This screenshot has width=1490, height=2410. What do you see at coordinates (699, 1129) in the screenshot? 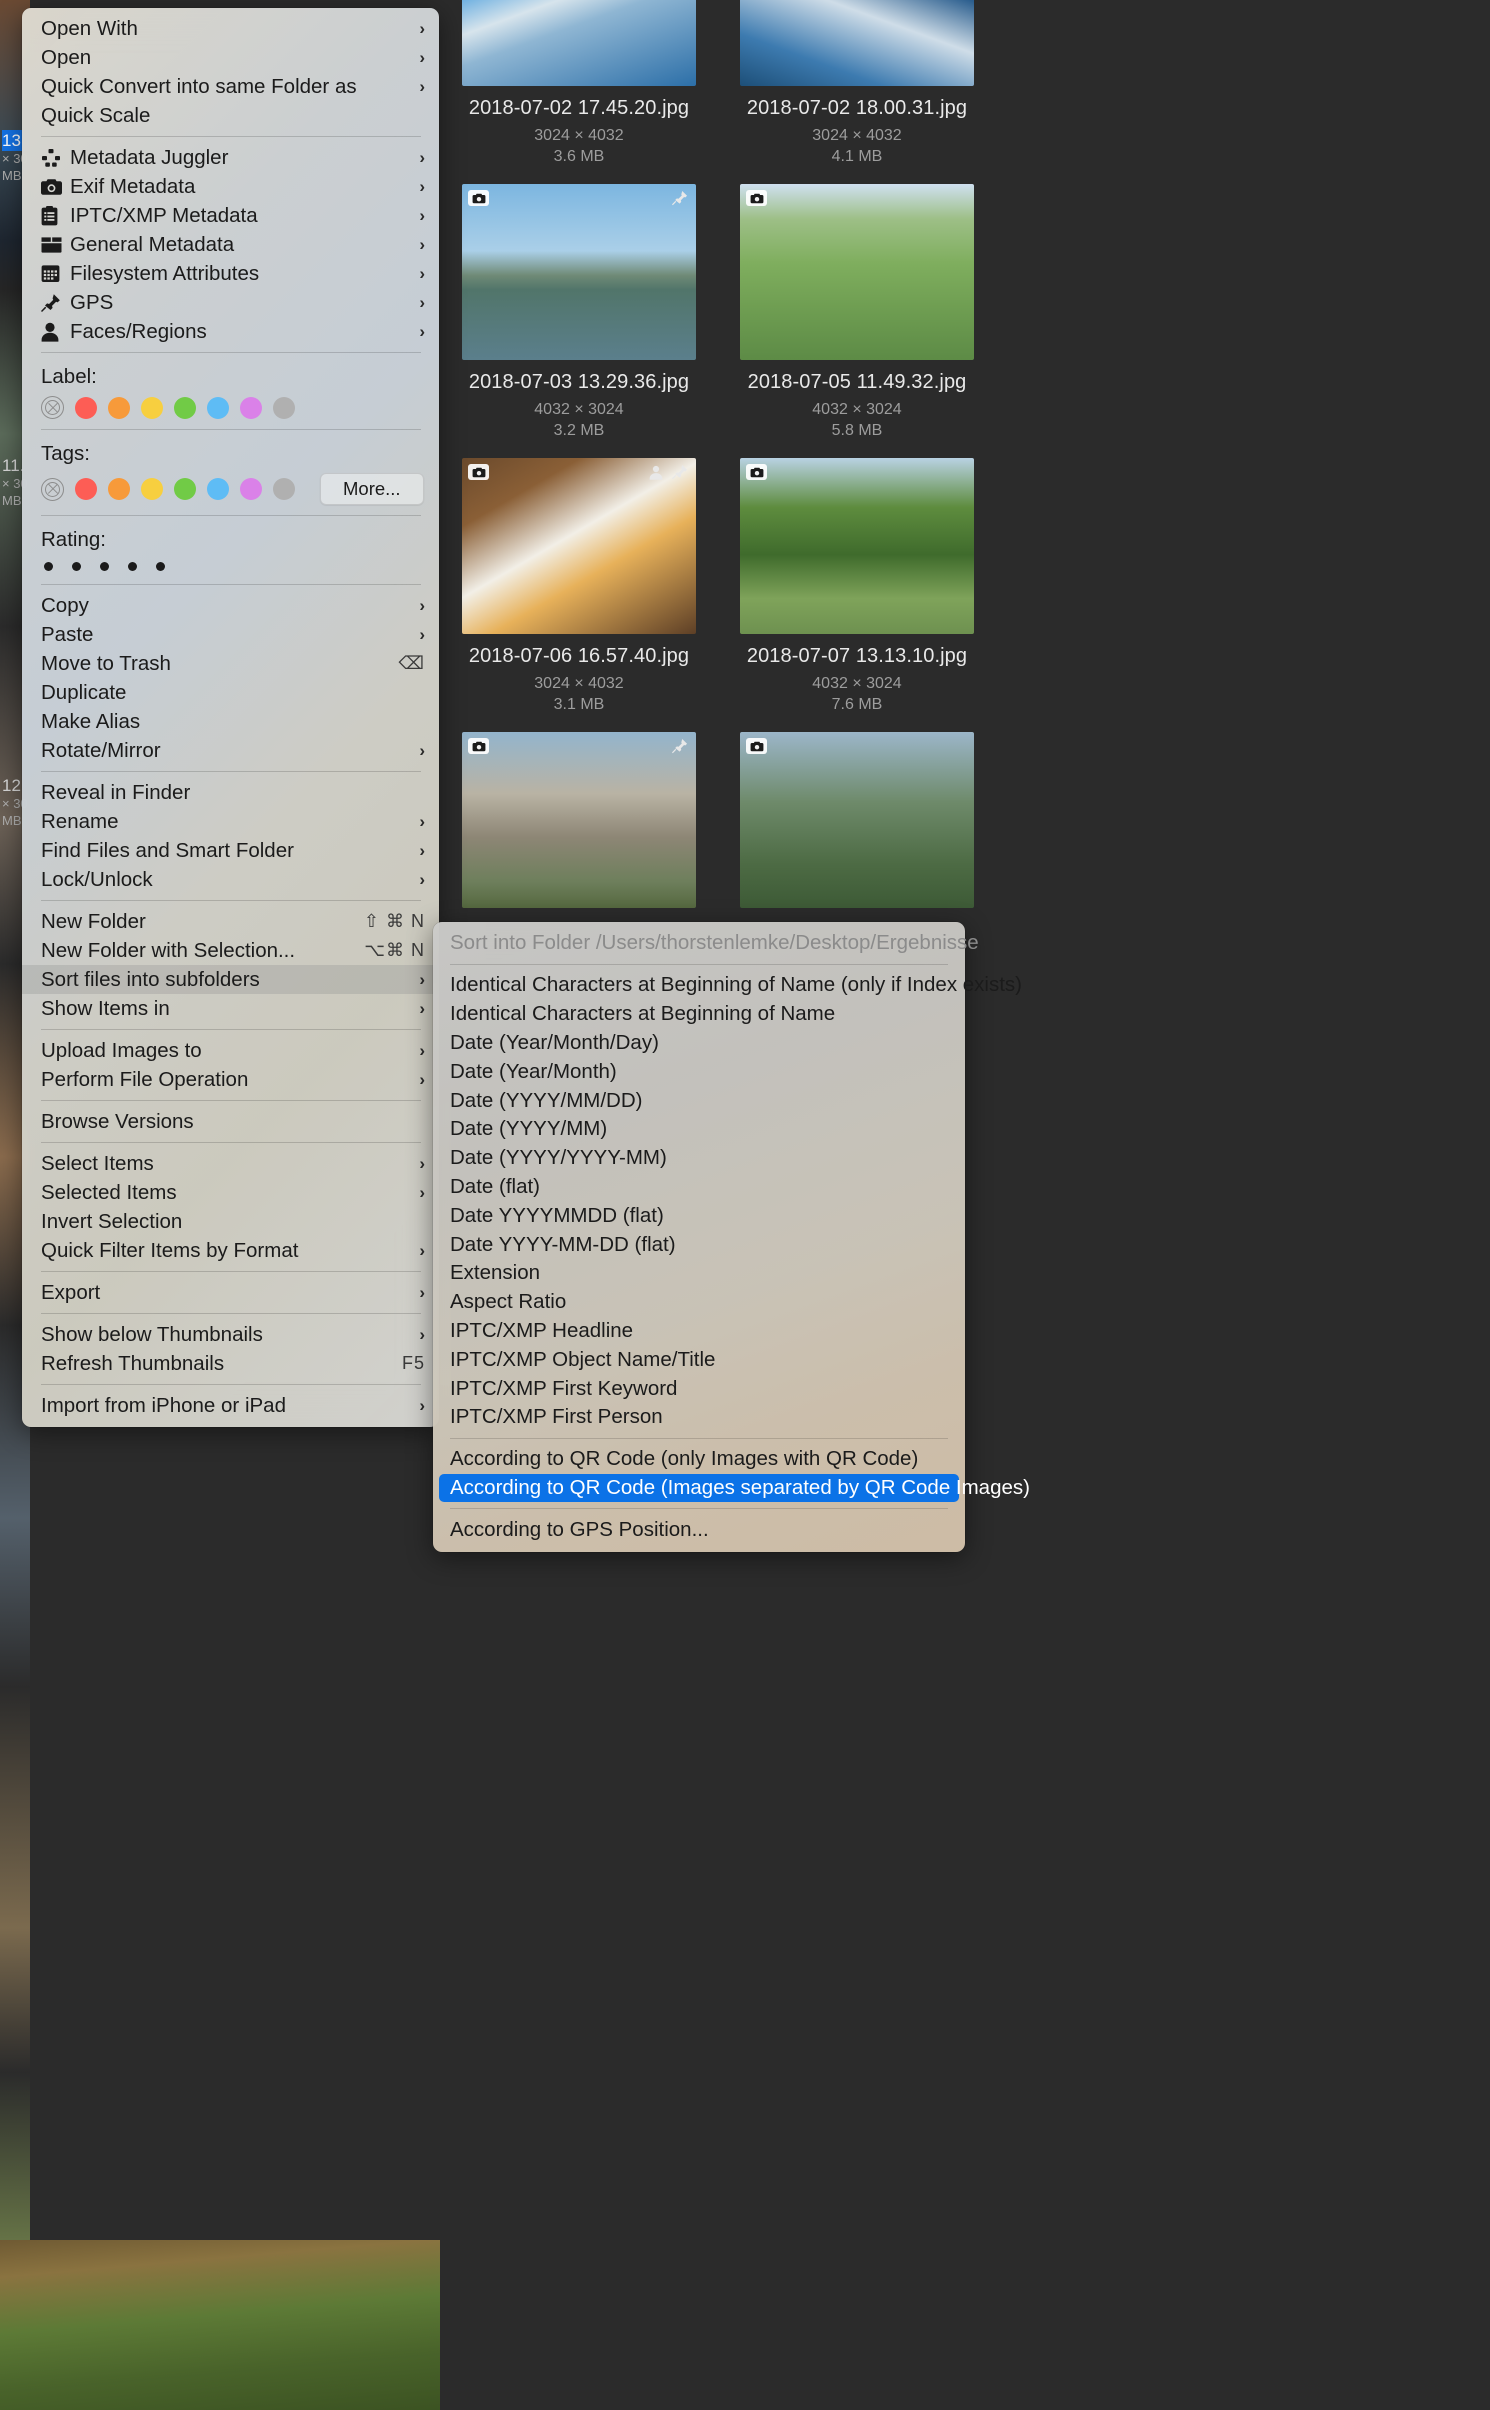
I see `submenu-item-date-yyyy-mm: Date (YYYY/MM)` at bounding box center [699, 1129].